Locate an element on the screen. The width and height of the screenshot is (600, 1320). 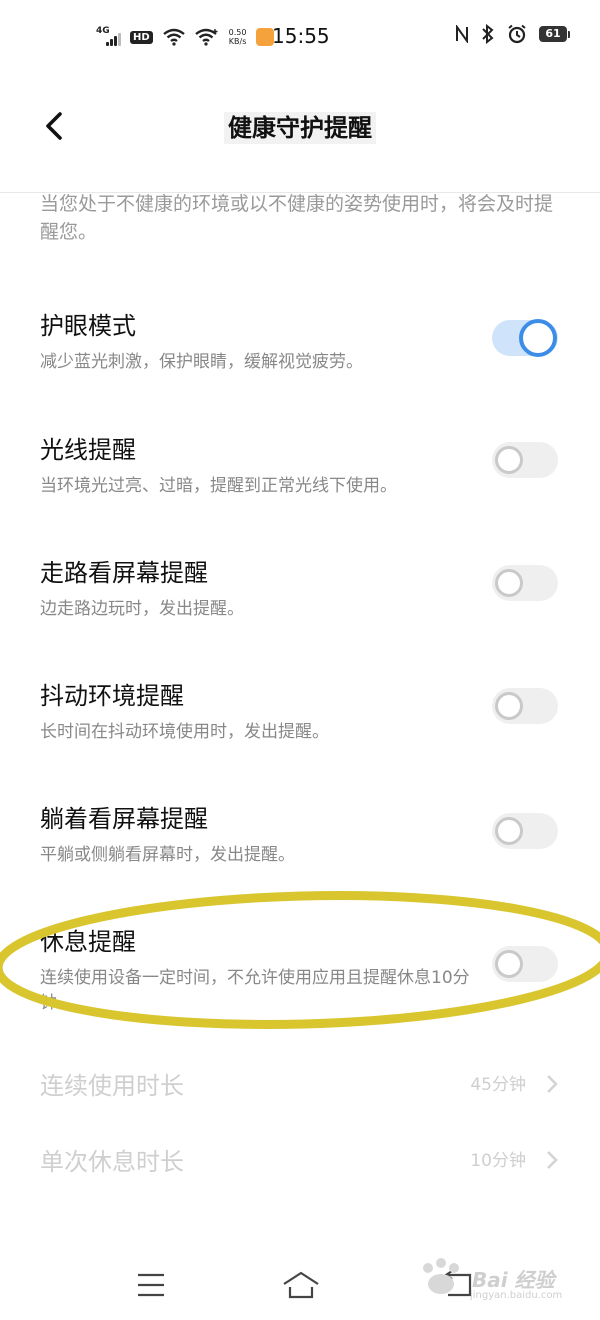
duration-label: 单次休息时长 is located at coordinates (112, 1162).